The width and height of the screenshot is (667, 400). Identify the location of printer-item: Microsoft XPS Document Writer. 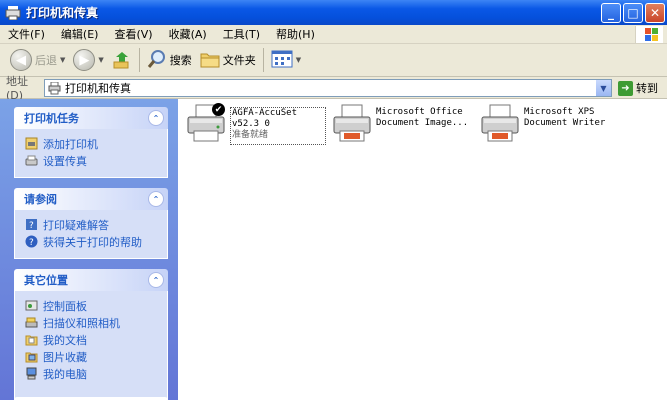
(546, 123).